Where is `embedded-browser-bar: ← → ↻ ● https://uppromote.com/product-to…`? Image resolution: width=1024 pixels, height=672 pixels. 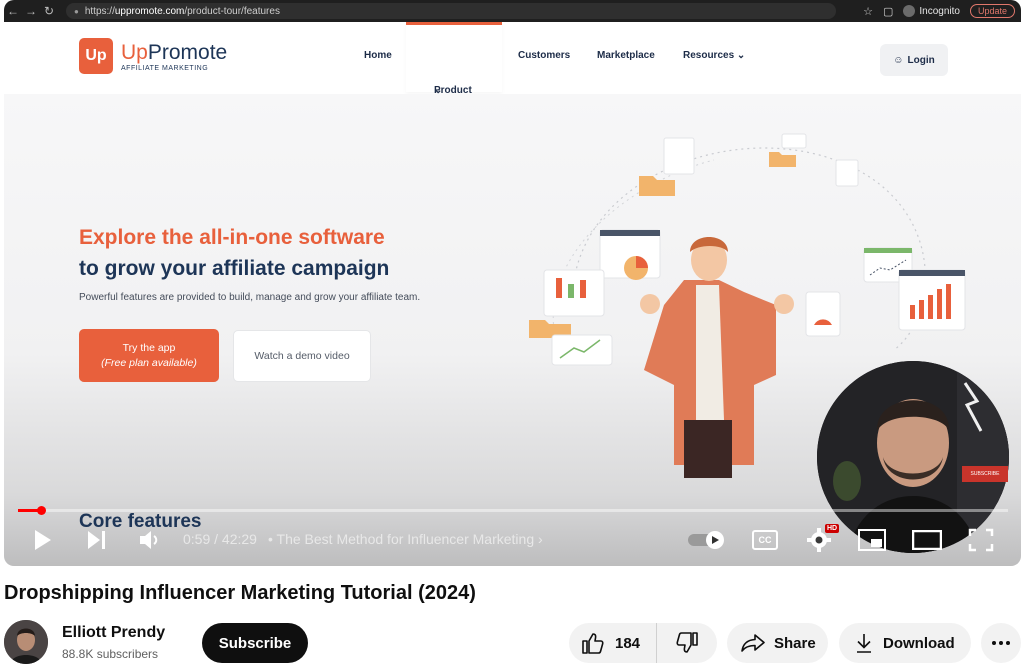
embedded-browser-bar: ← → ↻ ● https://uppromote.com/product-to… is located at coordinates (512, 11).